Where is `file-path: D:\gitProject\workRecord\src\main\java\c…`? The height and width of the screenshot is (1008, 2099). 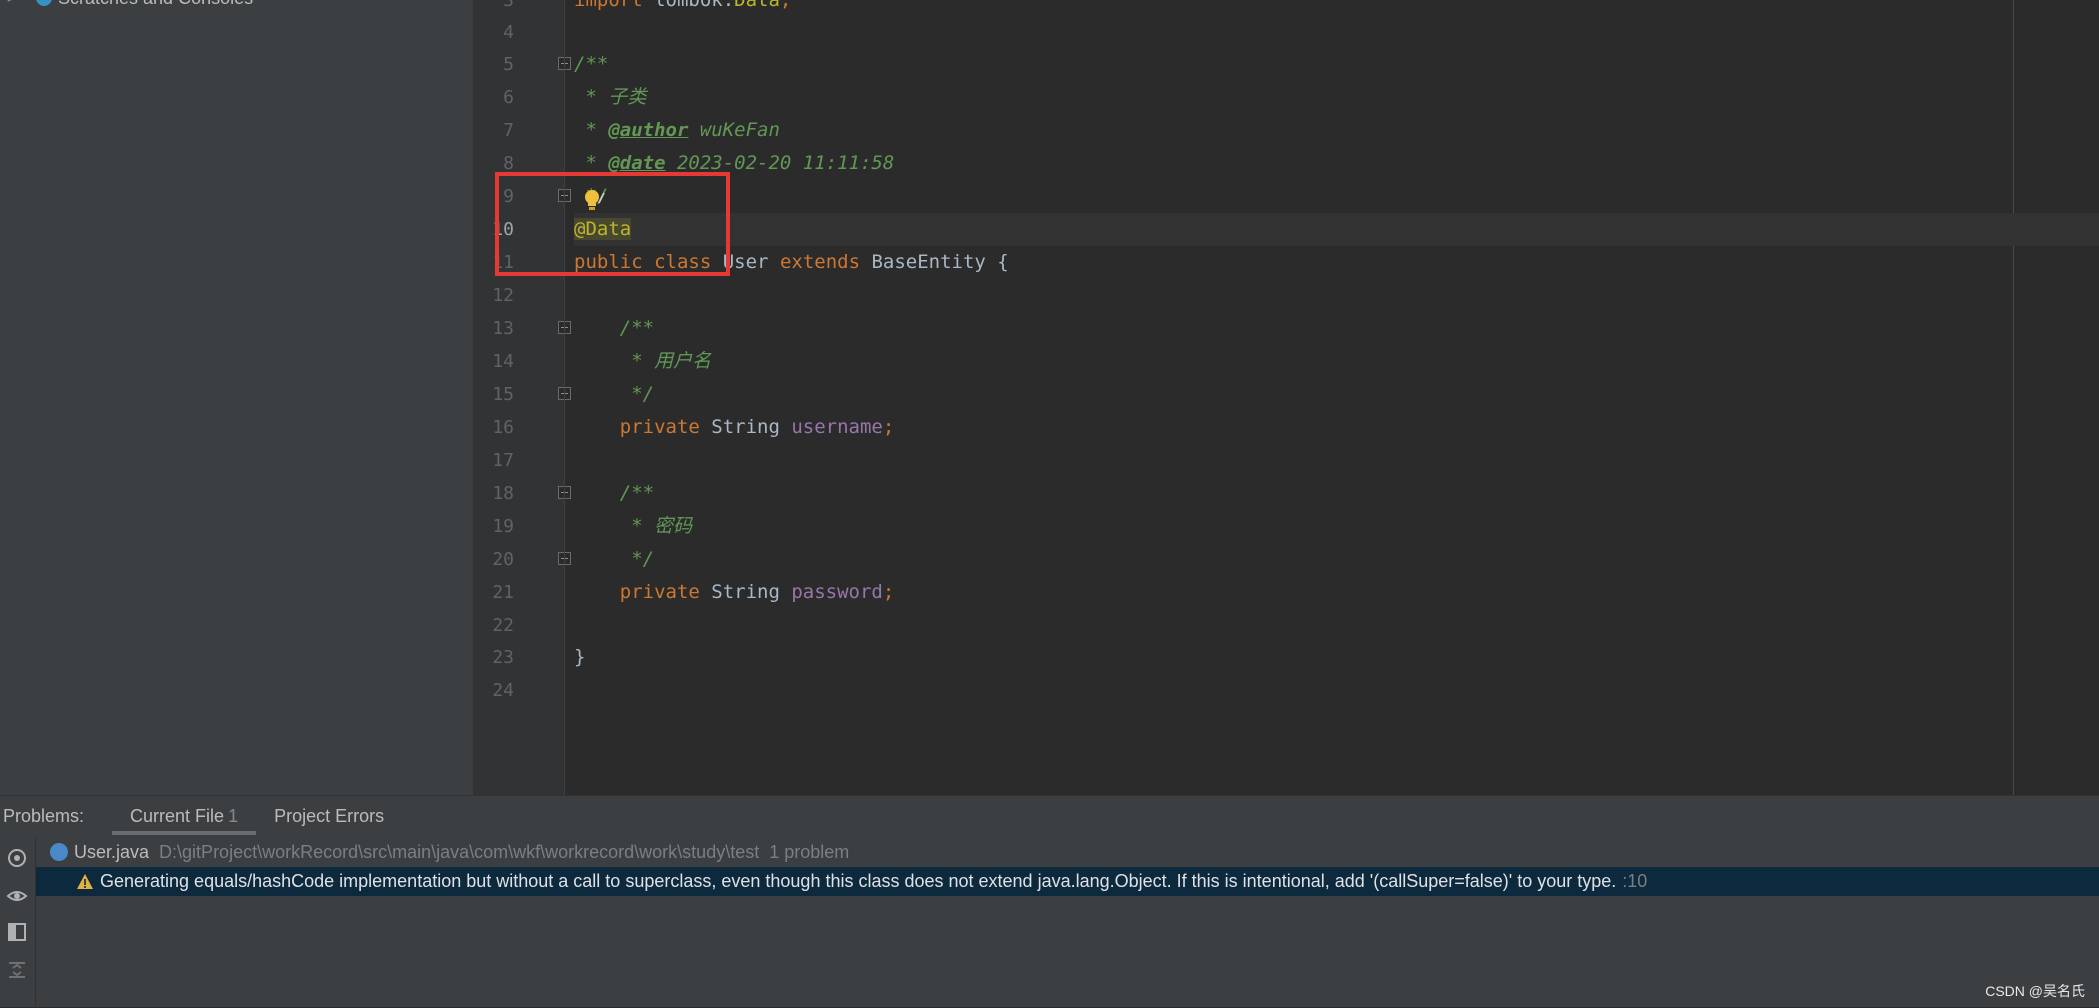 file-path: D:\gitProject\workRecord\src\main\java\c… is located at coordinates (459, 851).